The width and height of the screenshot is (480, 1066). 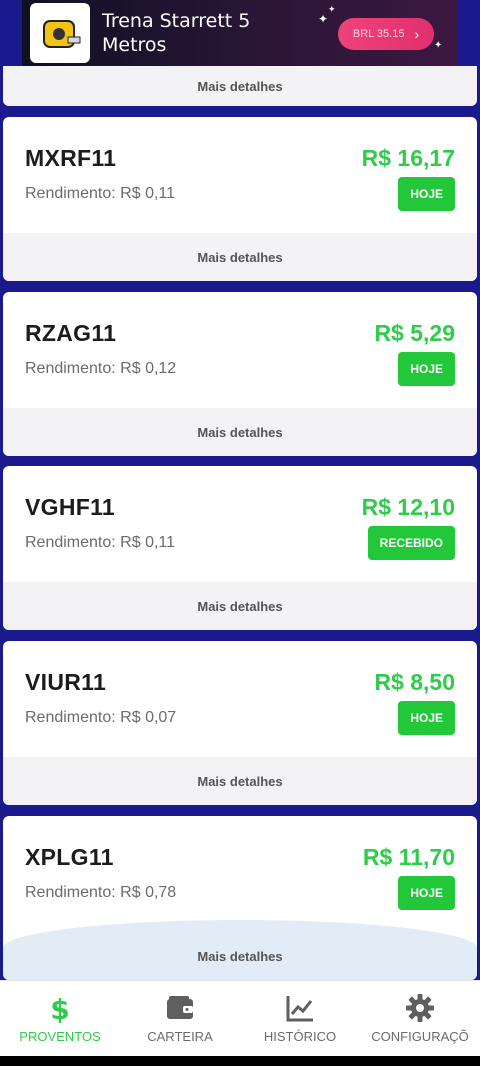 What do you see at coordinates (101, 717) in the screenshot?
I see `yield-text: Rendimento: R$ 0,07` at bounding box center [101, 717].